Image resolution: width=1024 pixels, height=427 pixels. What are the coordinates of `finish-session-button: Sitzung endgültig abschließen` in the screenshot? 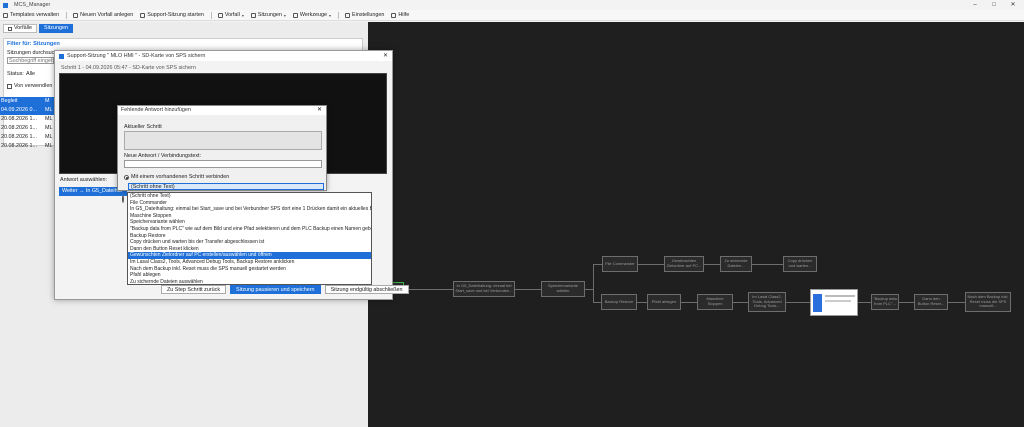 It's located at (366, 289).